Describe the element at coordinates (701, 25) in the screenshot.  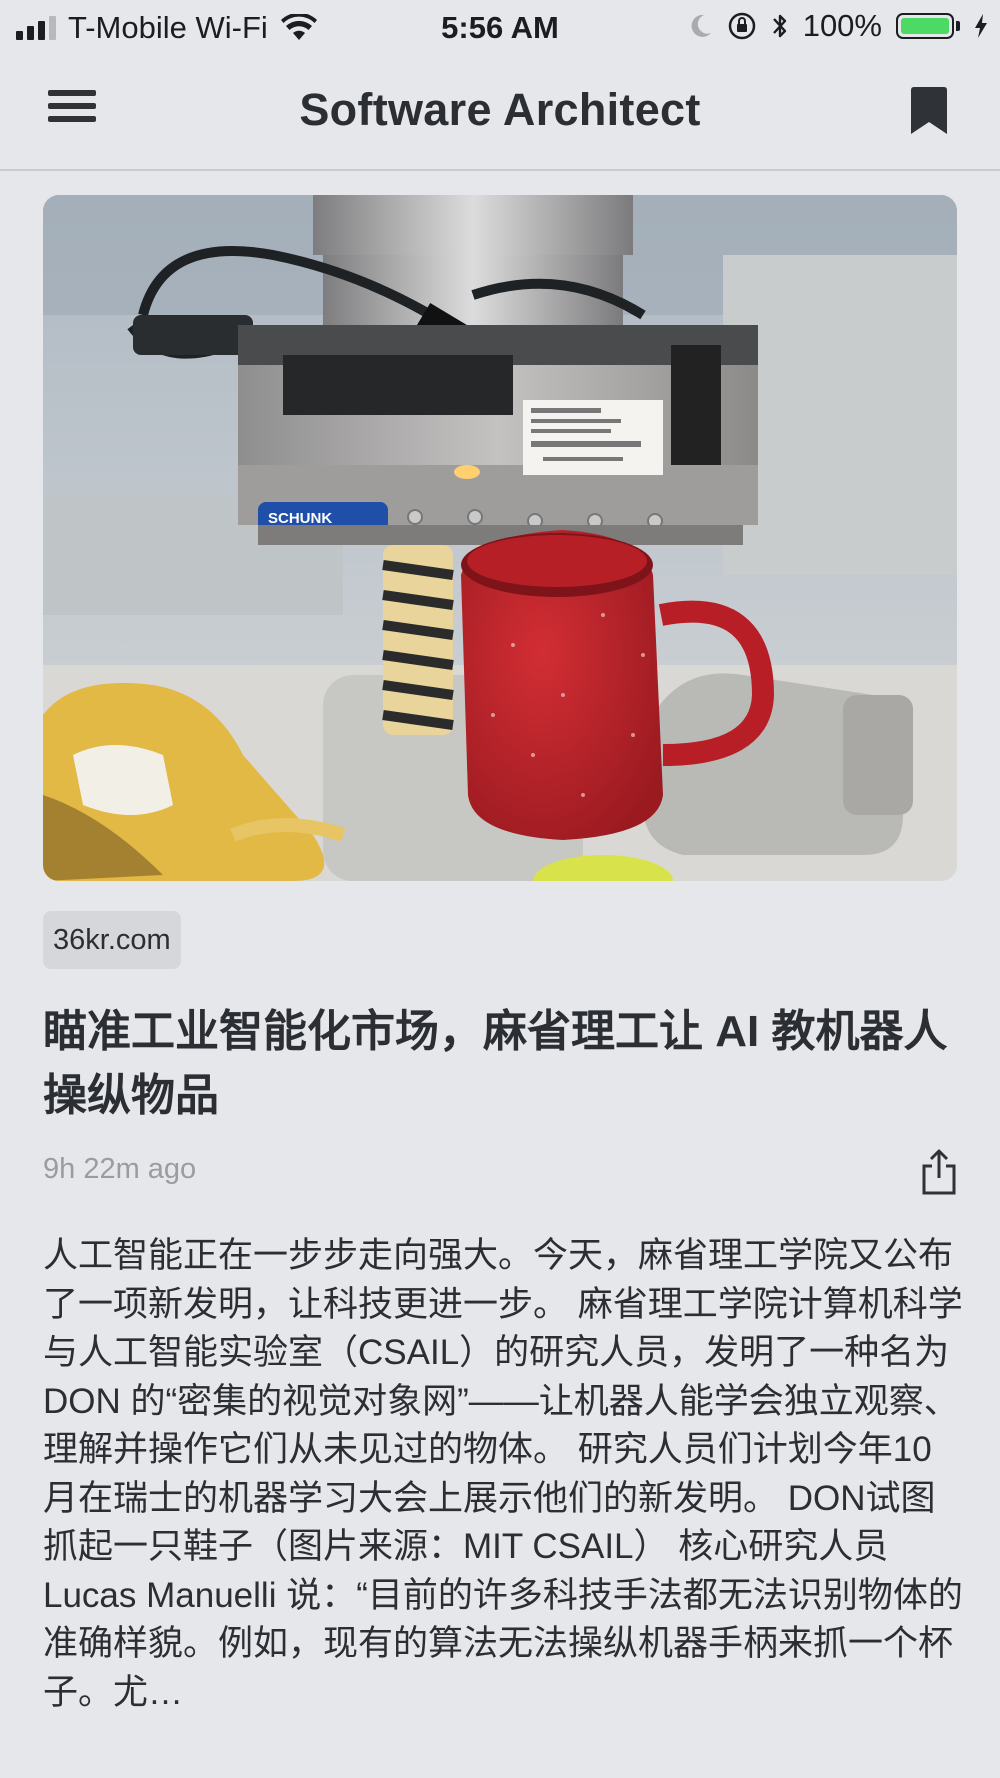
I see `moon-icon` at that location.